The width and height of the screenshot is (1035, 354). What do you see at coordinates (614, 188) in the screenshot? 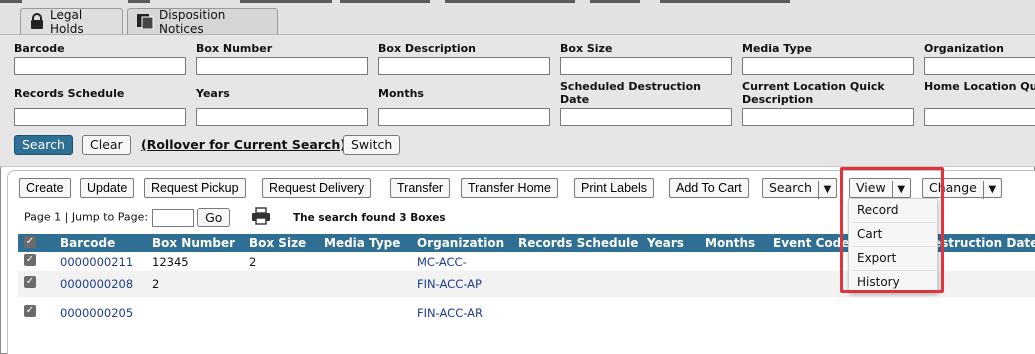
I see `print-labels-button: Print Labels` at bounding box center [614, 188].